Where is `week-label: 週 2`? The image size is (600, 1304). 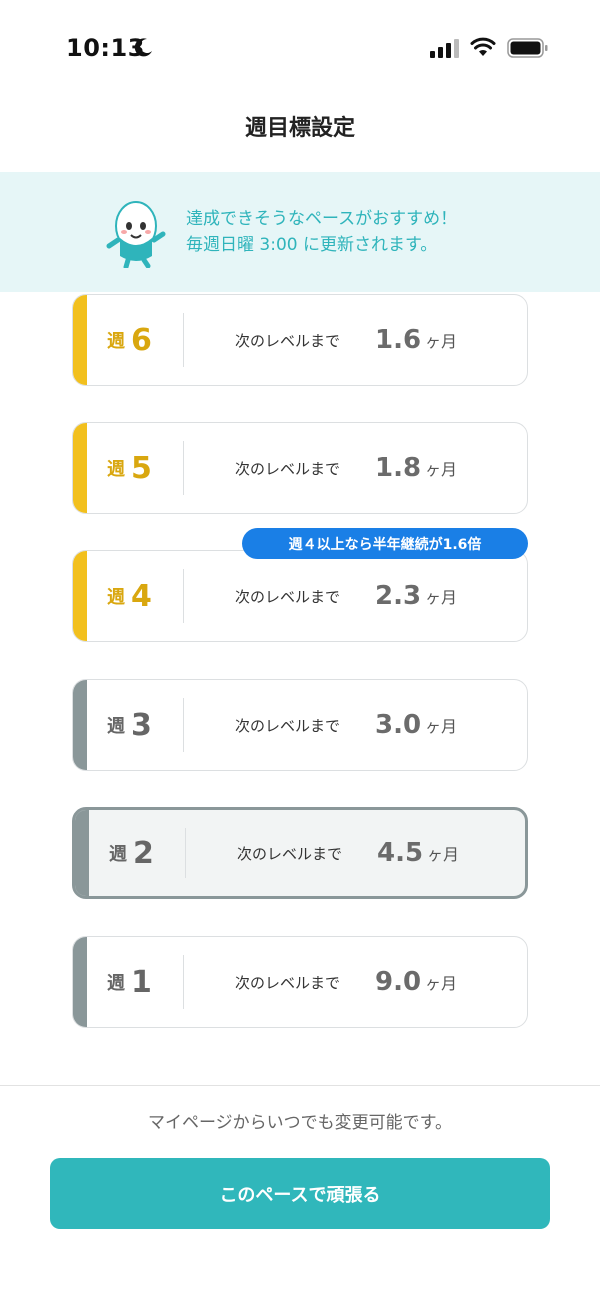
week-label: 週 2 is located at coordinates (149, 853).